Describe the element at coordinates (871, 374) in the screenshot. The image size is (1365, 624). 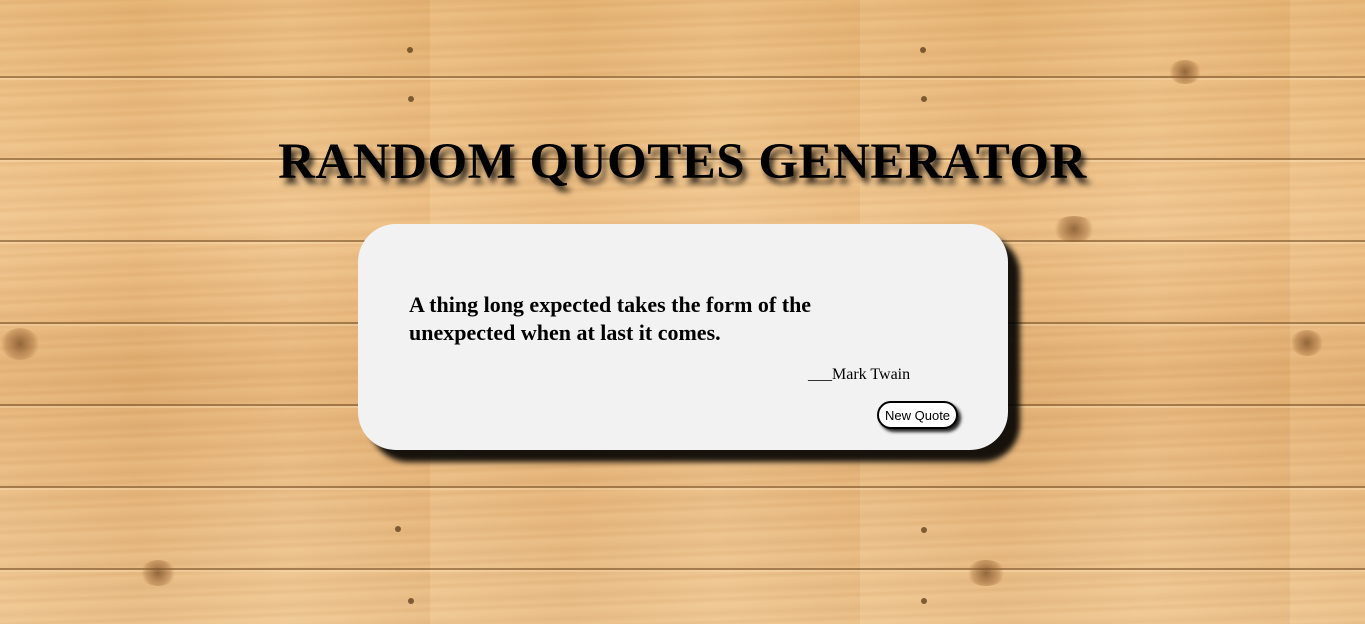
I see `author-name: Mark Twain` at that location.